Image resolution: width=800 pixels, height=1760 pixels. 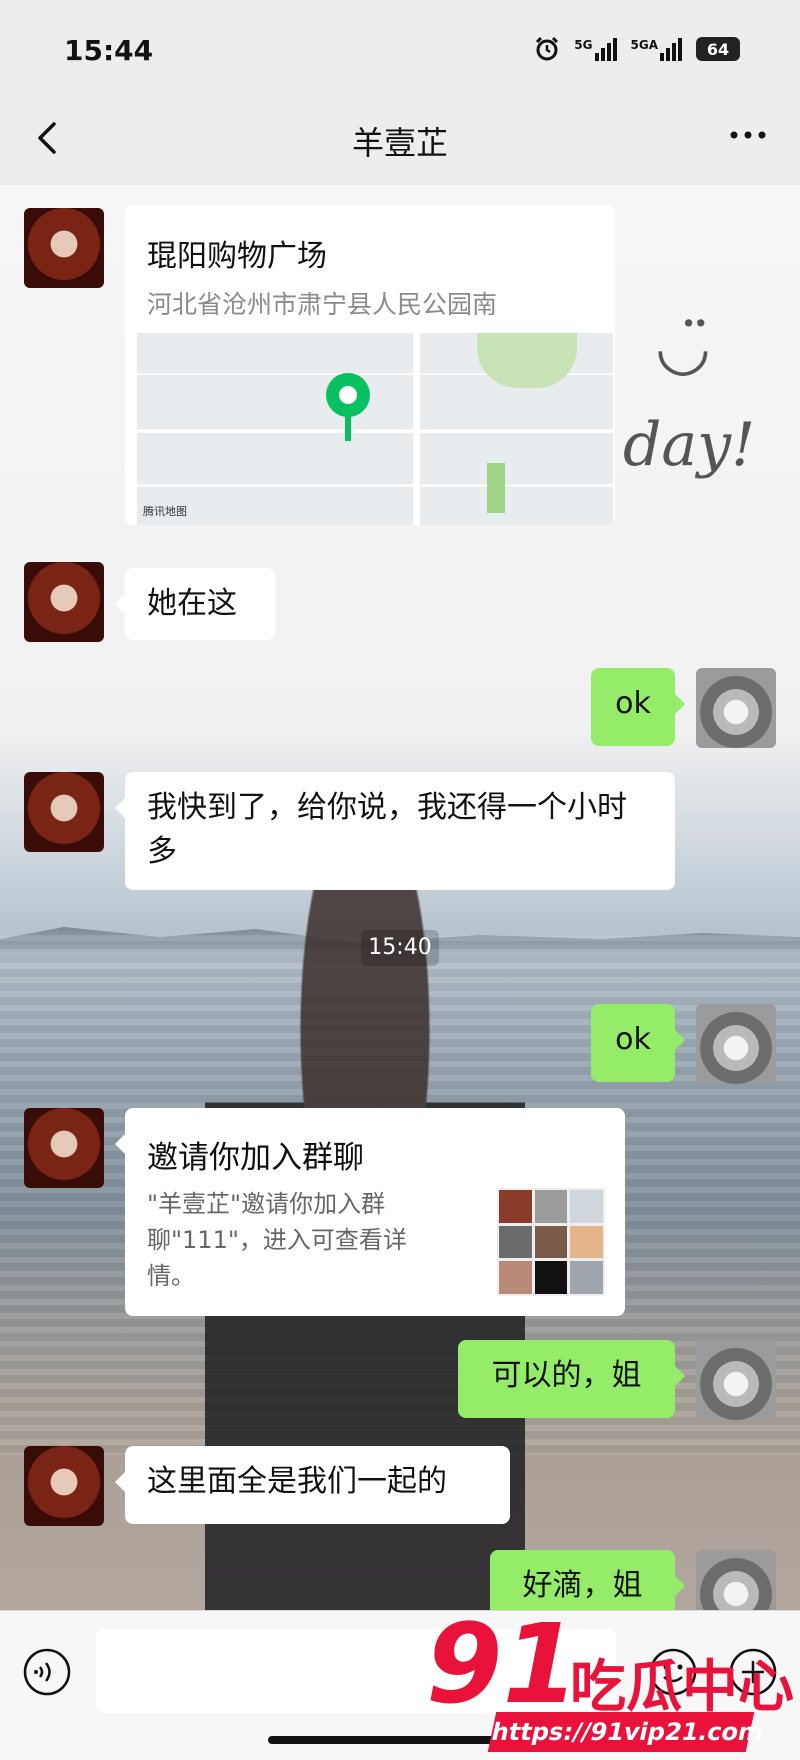 What do you see at coordinates (748, 135) in the screenshot?
I see `more-icon` at bounding box center [748, 135].